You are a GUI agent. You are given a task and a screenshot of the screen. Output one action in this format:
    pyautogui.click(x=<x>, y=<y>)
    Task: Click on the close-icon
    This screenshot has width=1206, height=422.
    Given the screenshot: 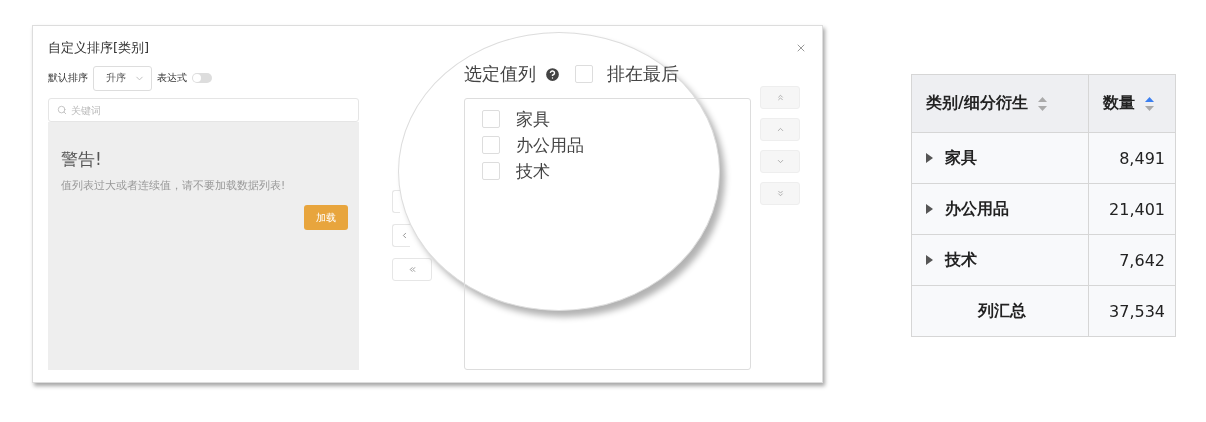 What is the action you would take?
    pyautogui.click(x=801, y=48)
    